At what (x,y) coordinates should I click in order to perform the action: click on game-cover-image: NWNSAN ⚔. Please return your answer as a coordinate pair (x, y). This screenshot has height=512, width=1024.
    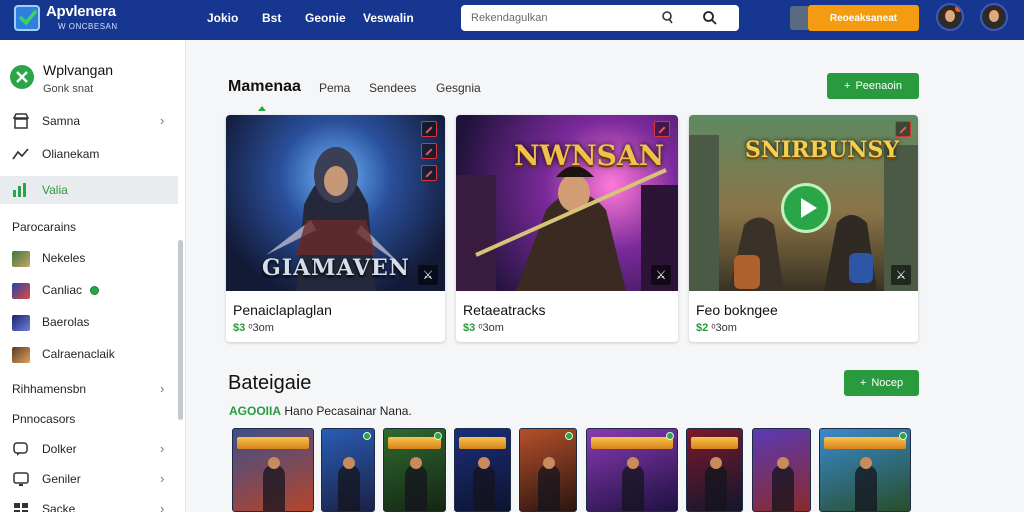
    Looking at the image, I should click on (567, 203).